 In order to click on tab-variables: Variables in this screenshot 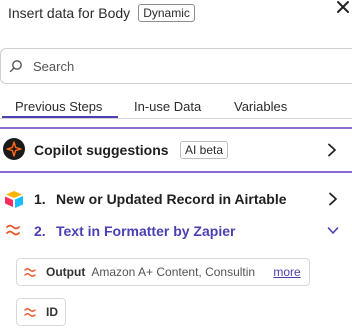, I will do `click(260, 106)`.